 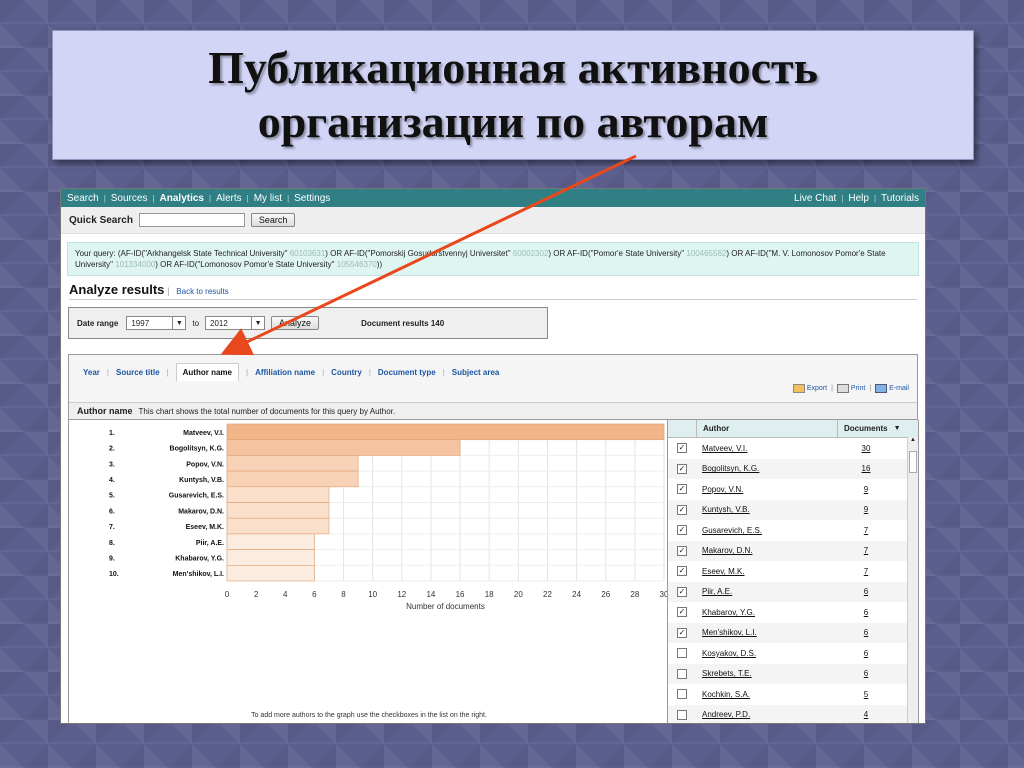 I want to click on table-row: ✓ Kuntysh, V.B. 9, so click(x=793, y=509).